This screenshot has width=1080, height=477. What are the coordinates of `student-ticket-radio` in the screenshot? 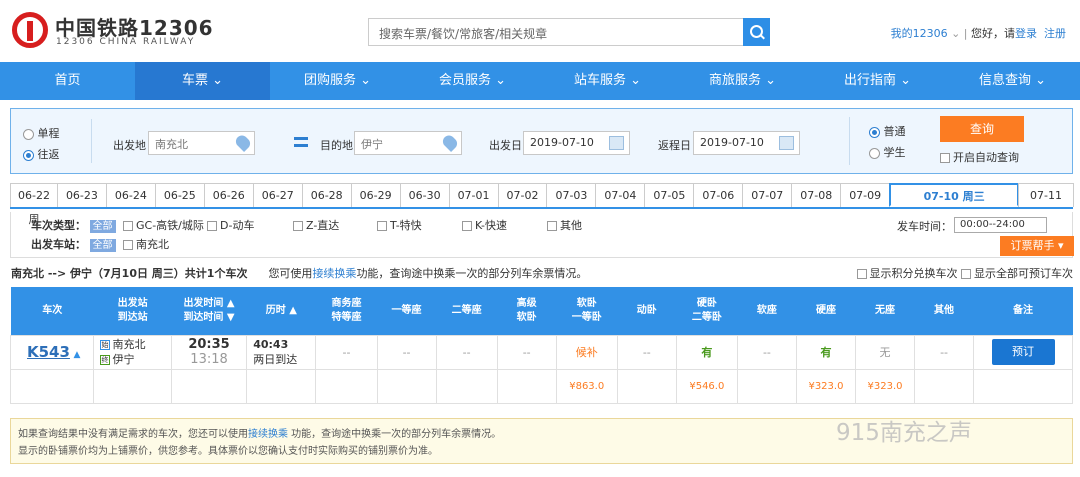 It's located at (874, 153).